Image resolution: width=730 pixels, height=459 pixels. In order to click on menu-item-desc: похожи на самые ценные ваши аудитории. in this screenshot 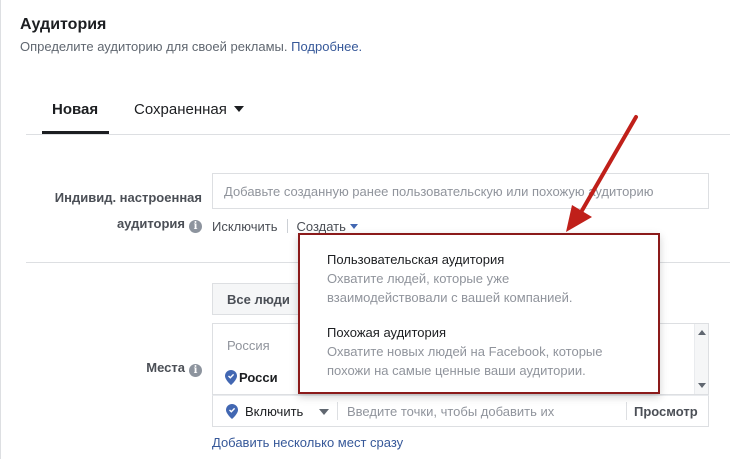, I will do `click(456, 370)`.